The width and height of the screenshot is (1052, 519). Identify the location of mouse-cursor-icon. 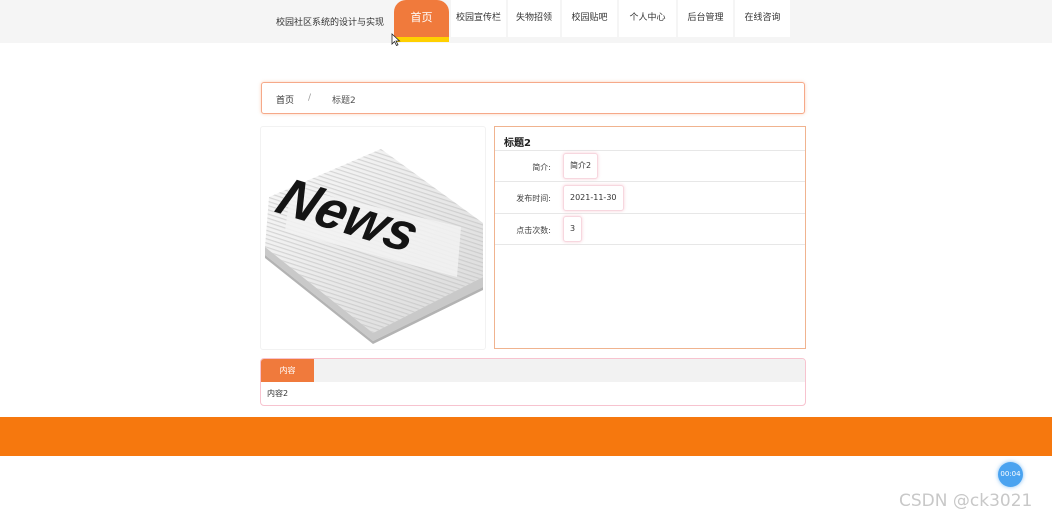
(396, 39).